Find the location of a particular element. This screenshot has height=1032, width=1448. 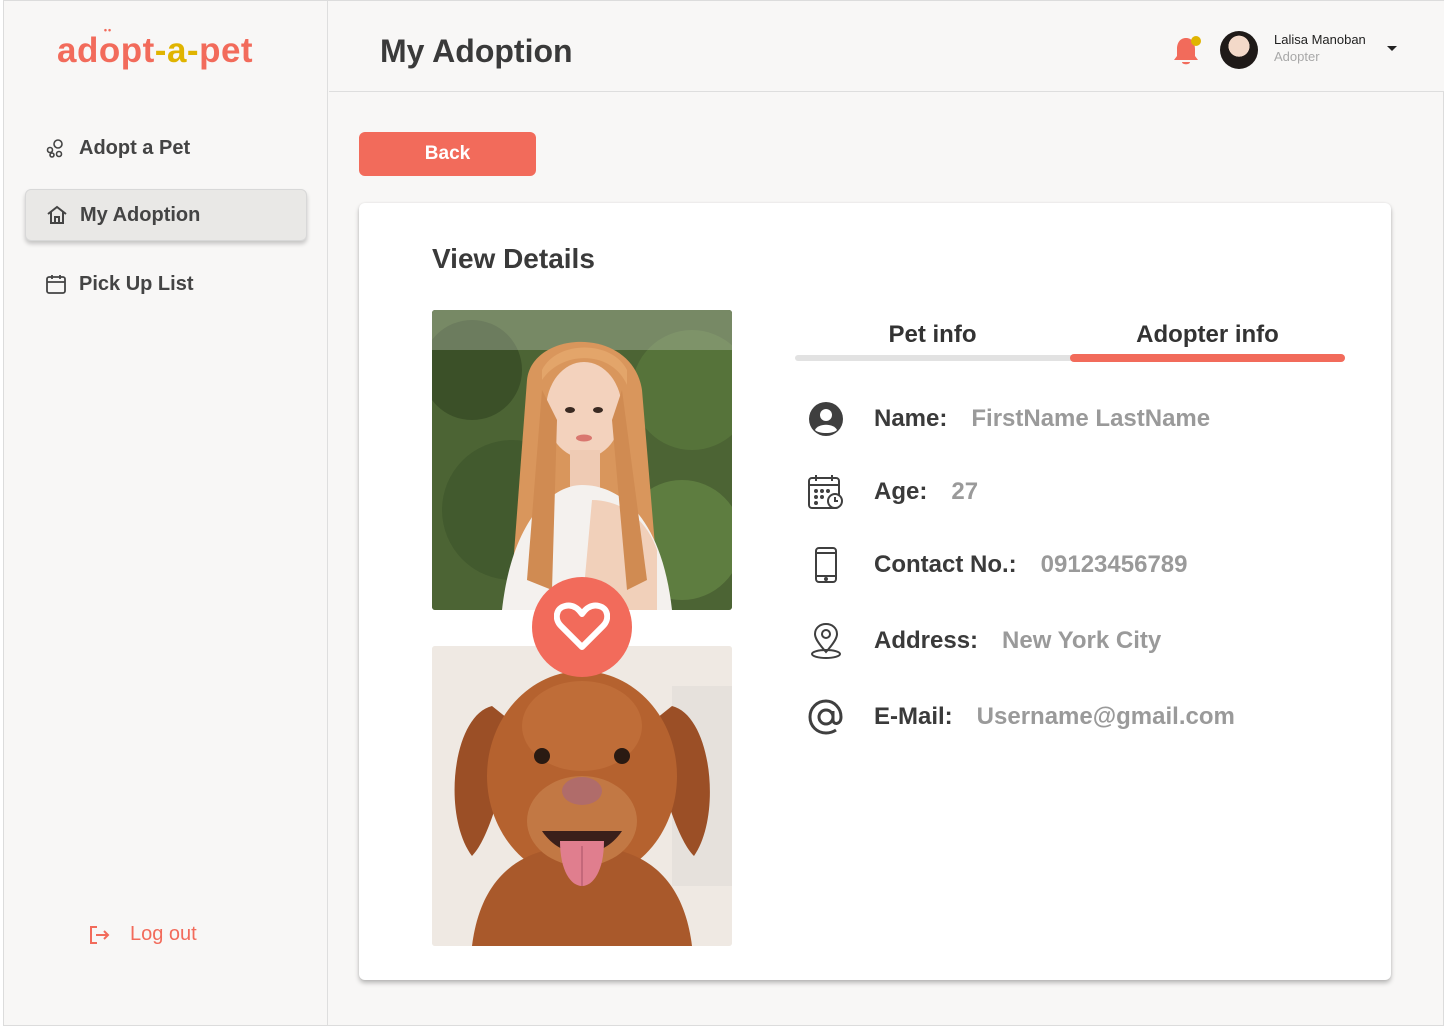

field-value: New York City is located at coordinates (1082, 640).